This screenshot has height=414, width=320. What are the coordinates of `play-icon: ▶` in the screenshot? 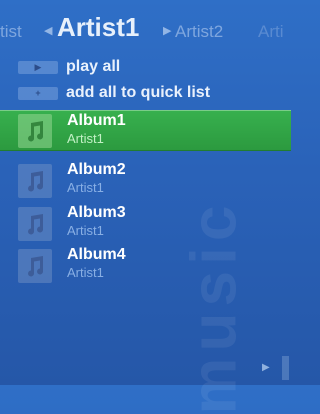 It's located at (38, 67).